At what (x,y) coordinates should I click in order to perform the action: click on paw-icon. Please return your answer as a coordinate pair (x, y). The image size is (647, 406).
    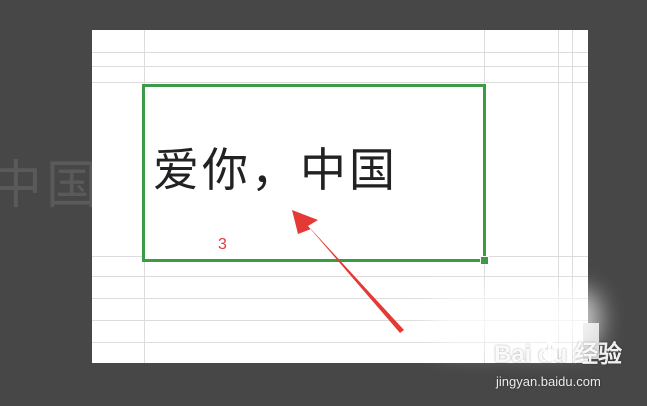
    Looking at the image, I should click on (550, 350).